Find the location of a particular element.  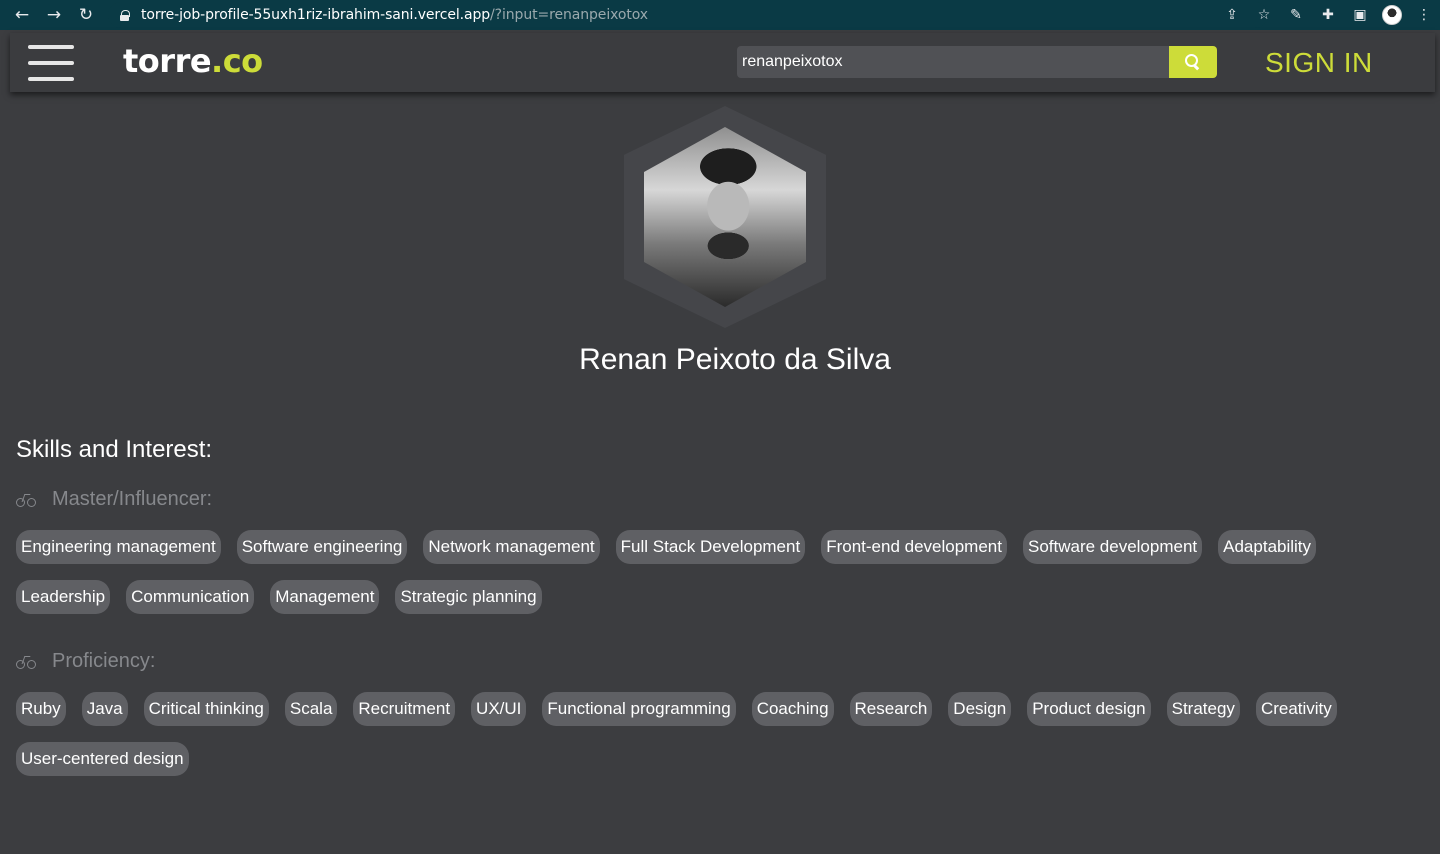

skill-chip: Management is located at coordinates (325, 597).